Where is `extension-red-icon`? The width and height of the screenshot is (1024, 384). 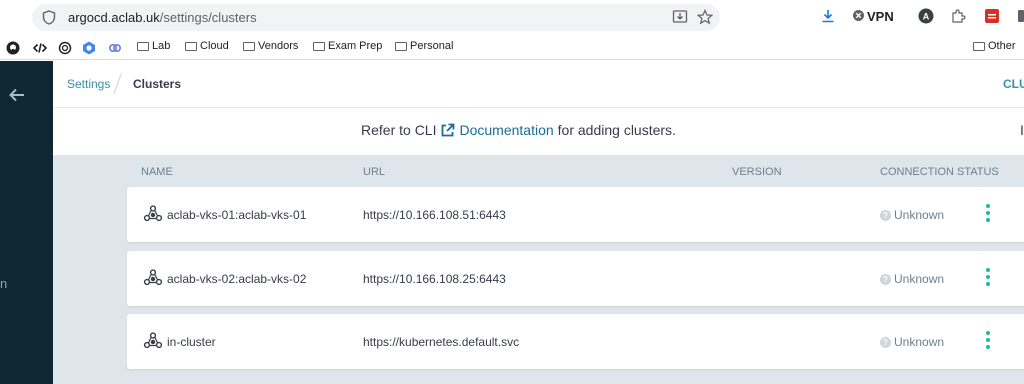 extension-red-icon is located at coordinates (992, 16).